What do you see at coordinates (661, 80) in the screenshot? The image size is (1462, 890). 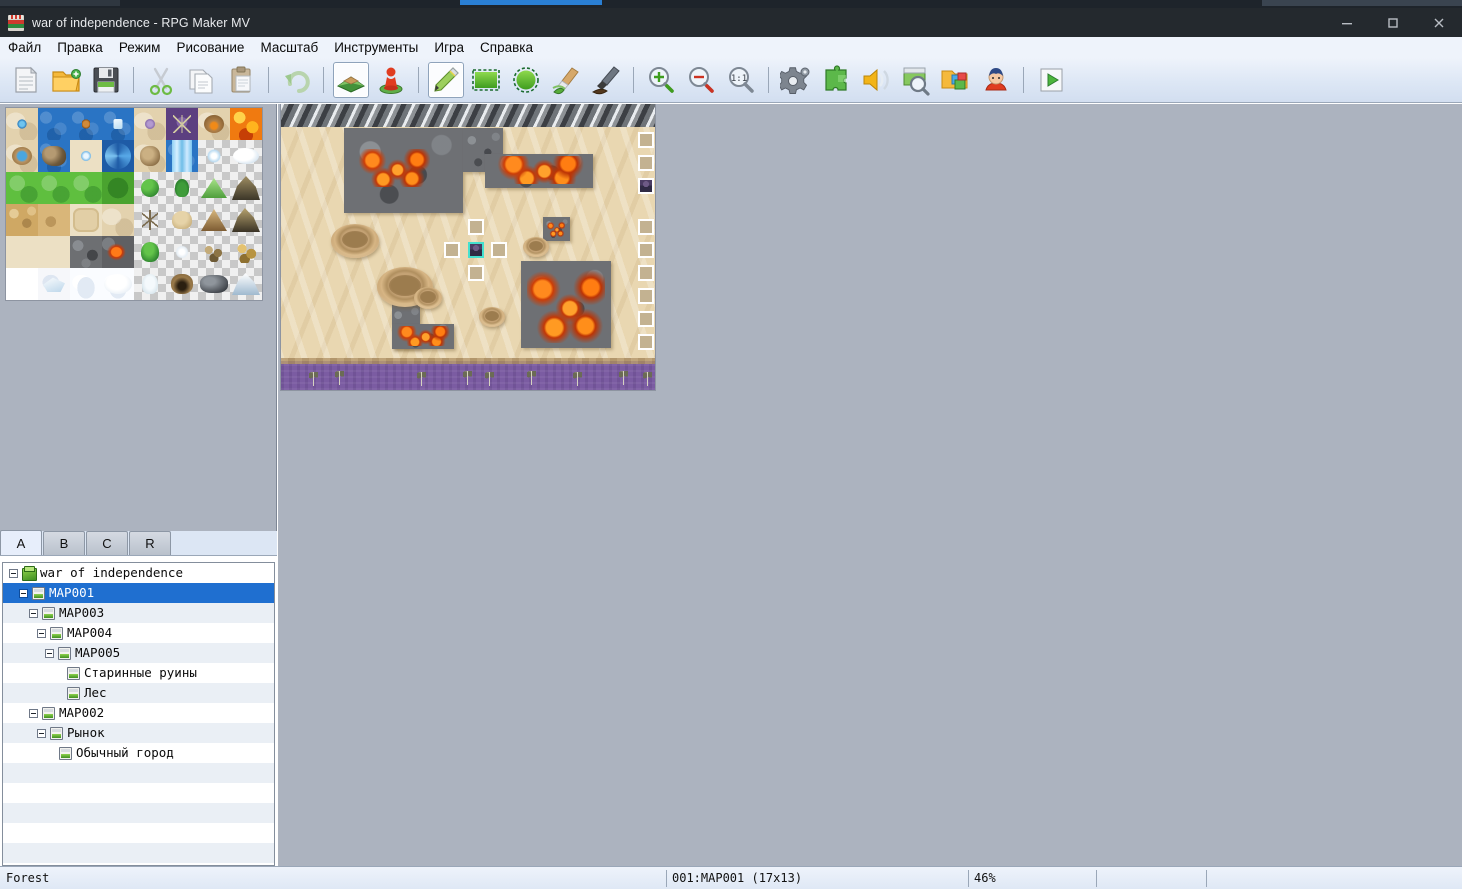 I see `zoom-in-button` at bounding box center [661, 80].